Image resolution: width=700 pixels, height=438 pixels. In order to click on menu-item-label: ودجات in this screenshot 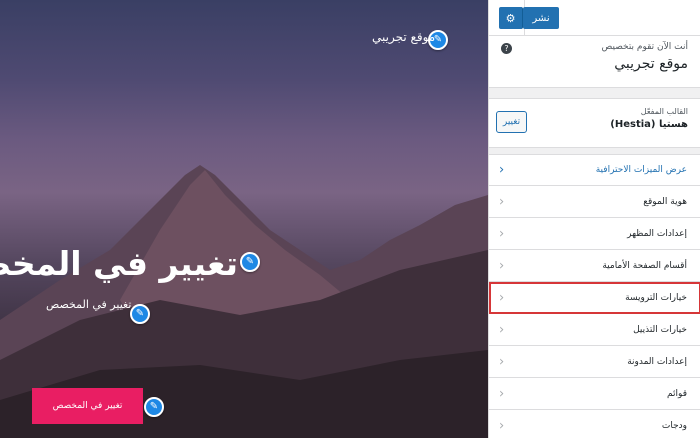, I will do `click(674, 425)`.